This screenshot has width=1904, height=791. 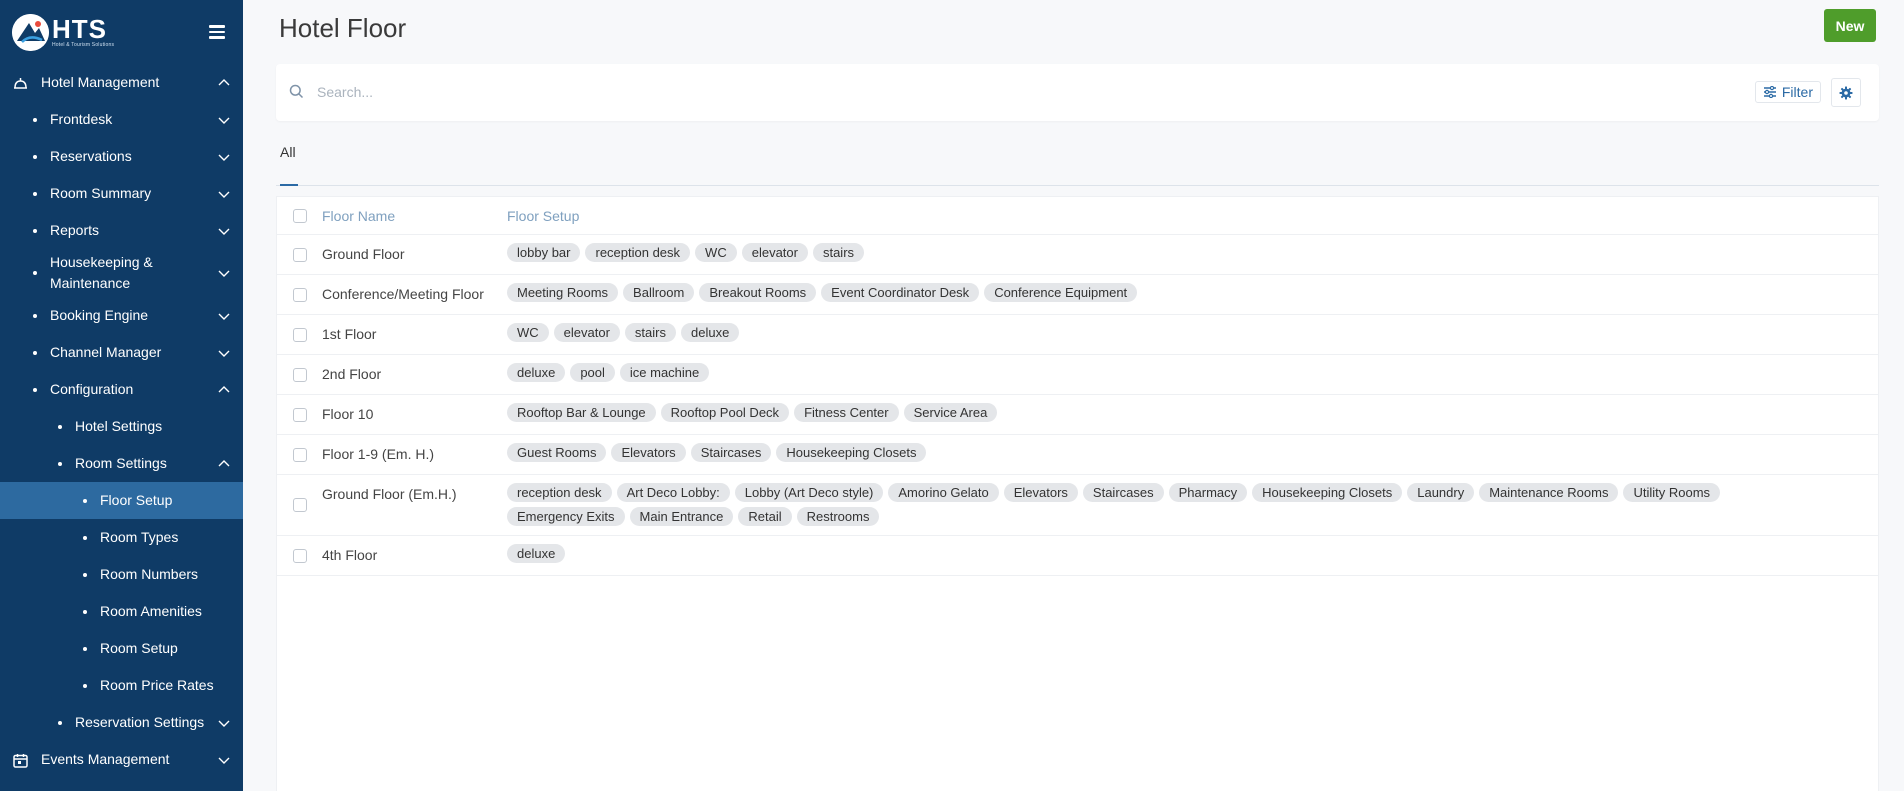 What do you see at coordinates (1797, 92) in the screenshot?
I see `filter-label: Filter` at bounding box center [1797, 92].